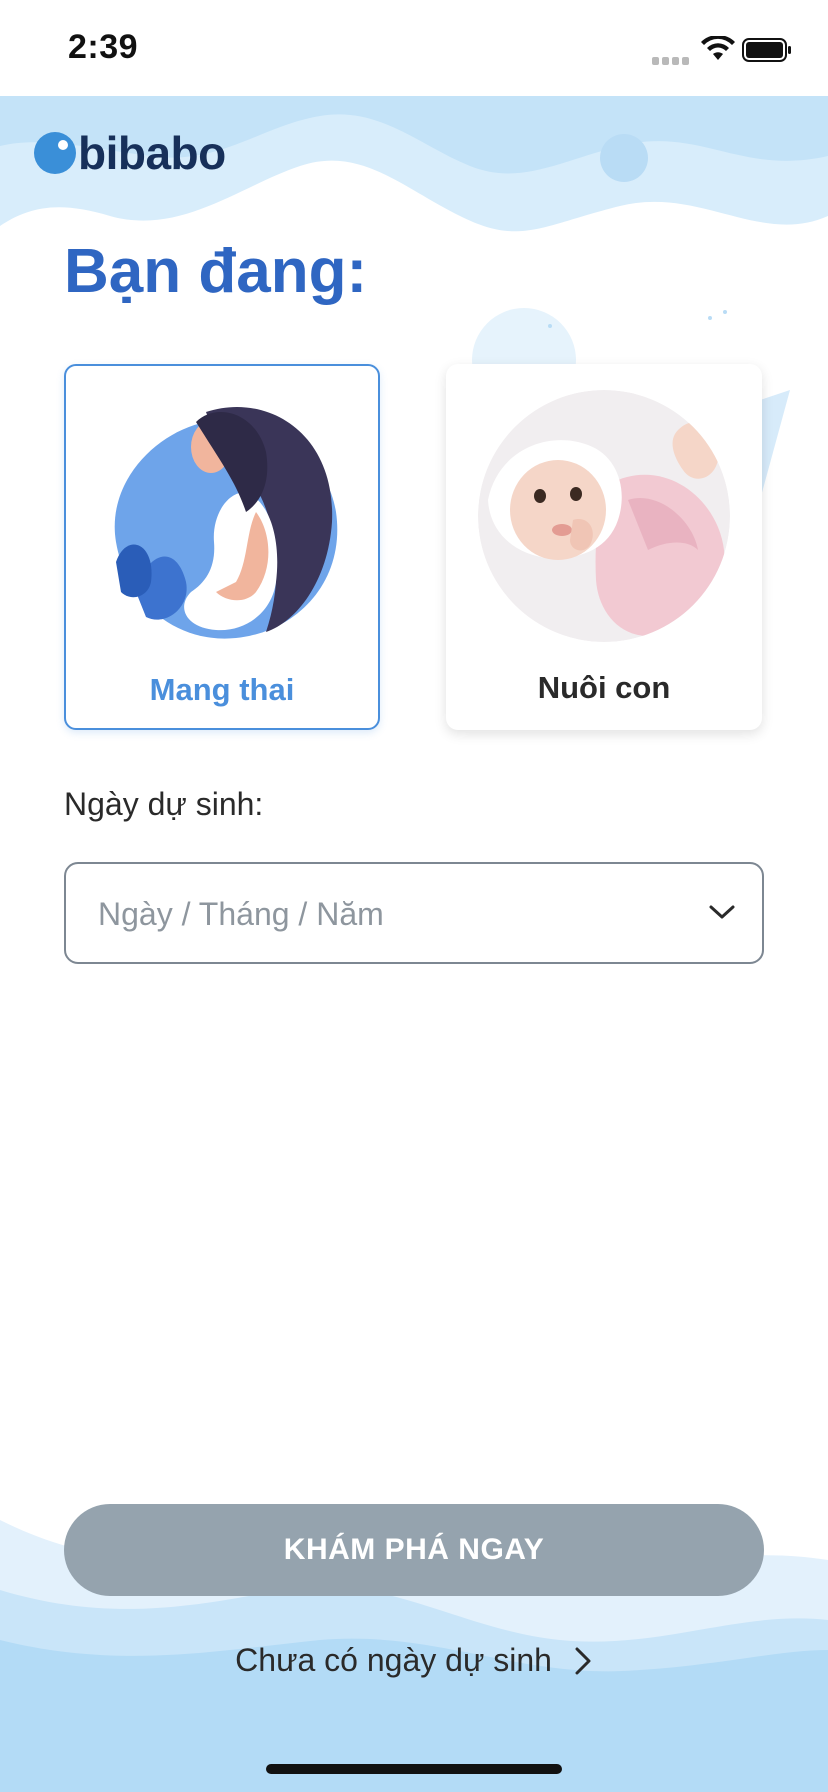 Image resolution: width=828 pixels, height=1792 pixels. Describe the element at coordinates (604, 516) in the screenshot. I see `baby-photo` at that location.